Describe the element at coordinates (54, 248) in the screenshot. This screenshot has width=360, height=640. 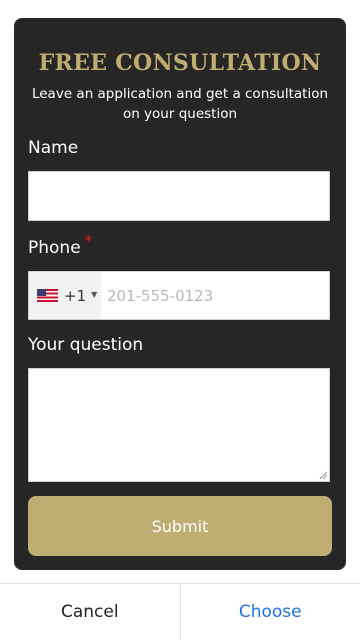
I see `phone-label-text: Phone` at that location.